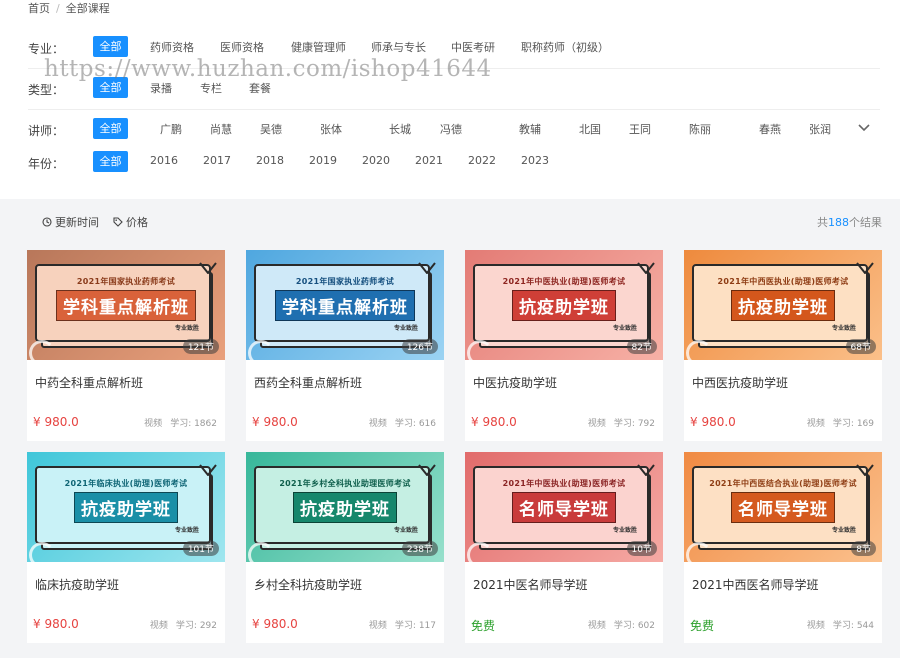 This screenshot has height=658, width=900. I want to click on chevron-down-icon, so click(864, 128).